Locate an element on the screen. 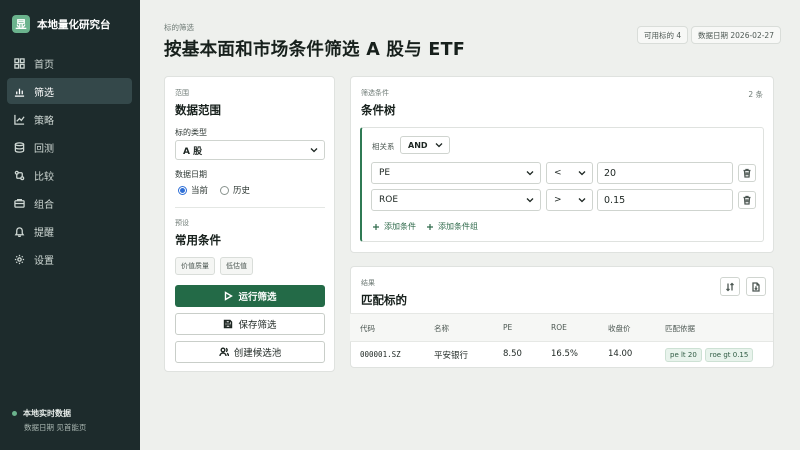  save-icon is located at coordinates (228, 324).